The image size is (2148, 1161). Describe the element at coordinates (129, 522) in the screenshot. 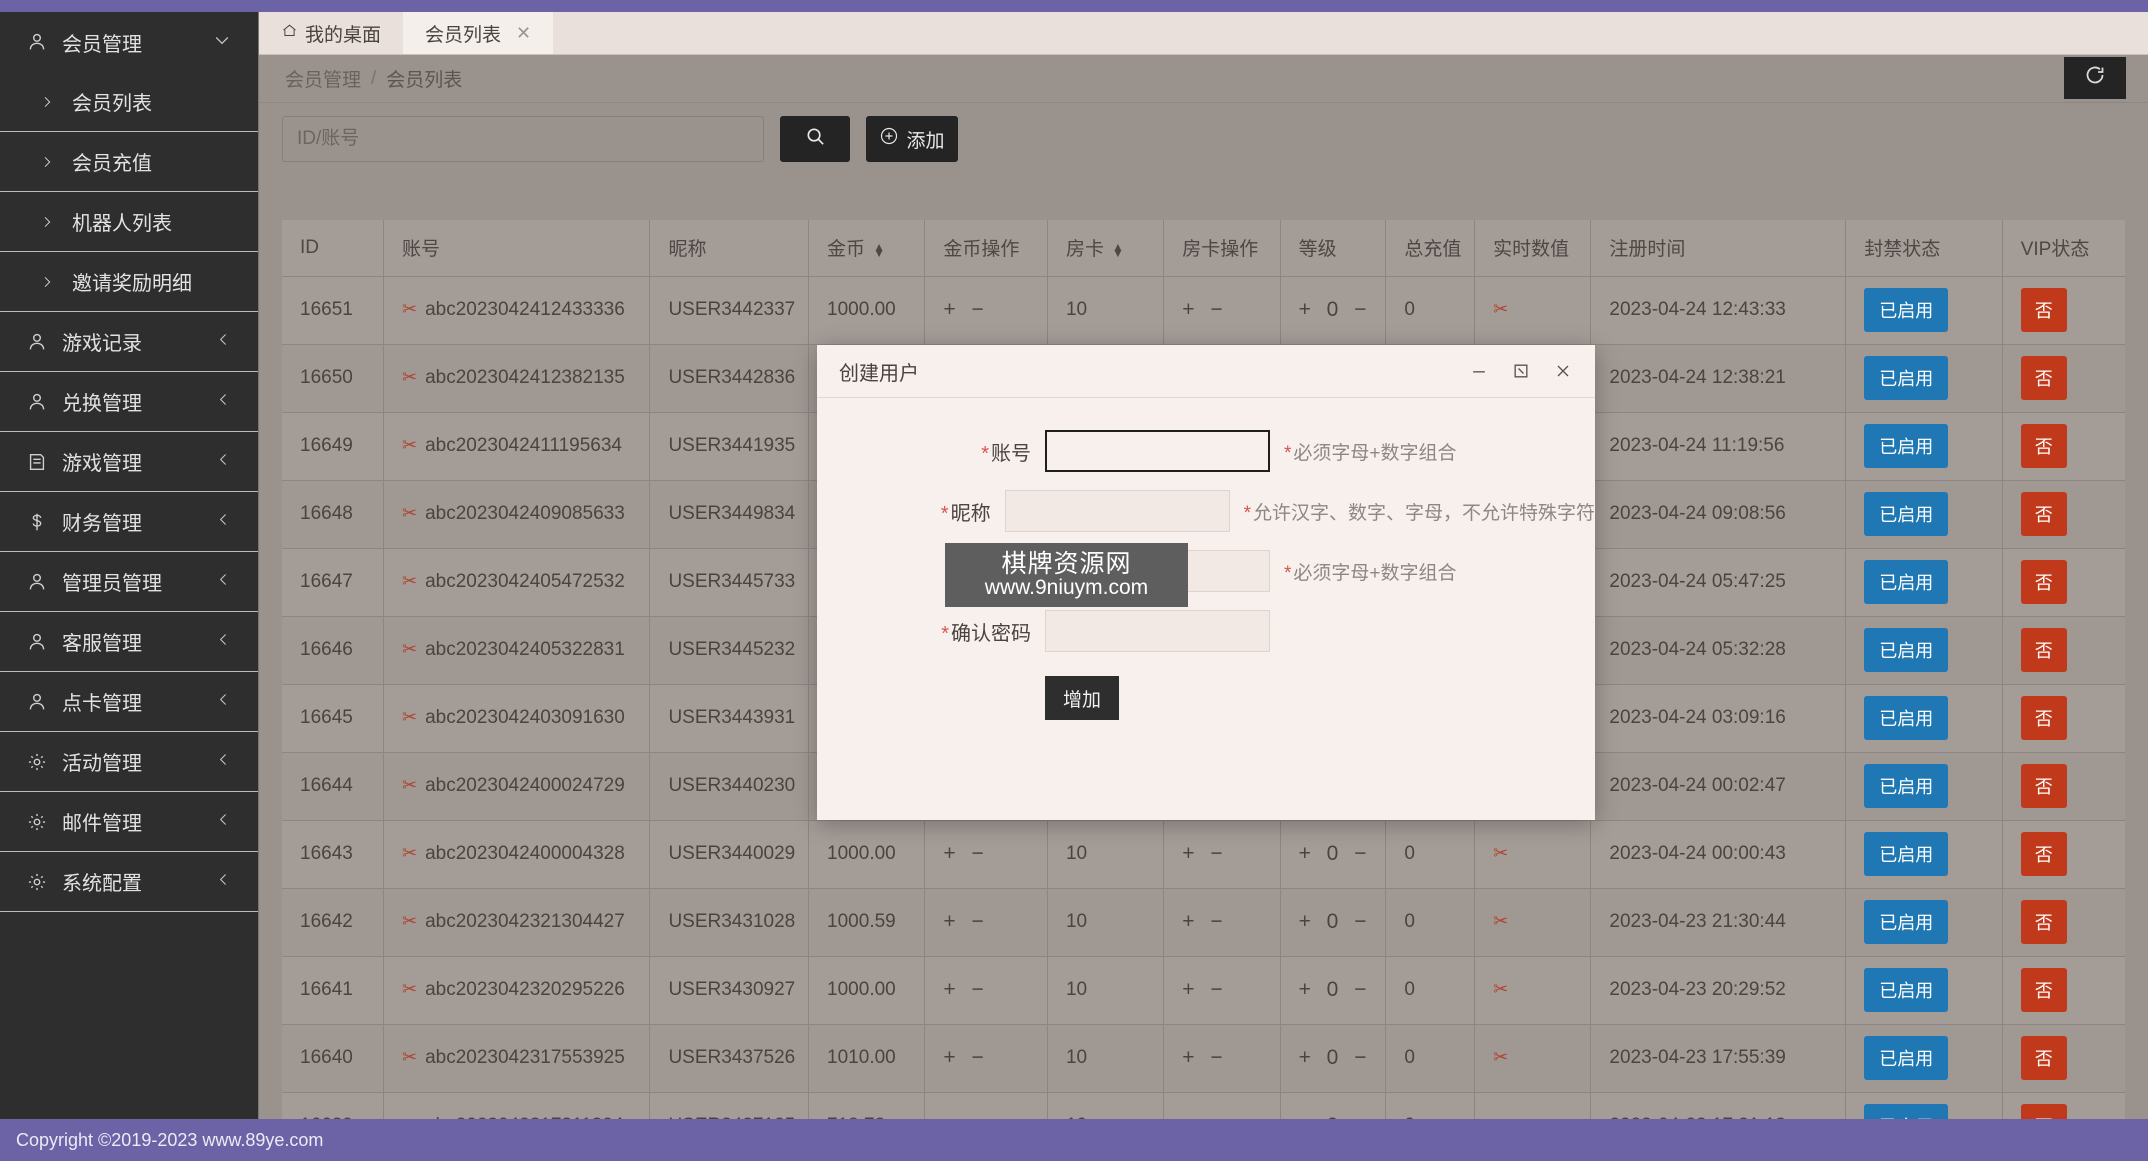

I see `sidebar-item-finance-management: 财务管理` at that location.